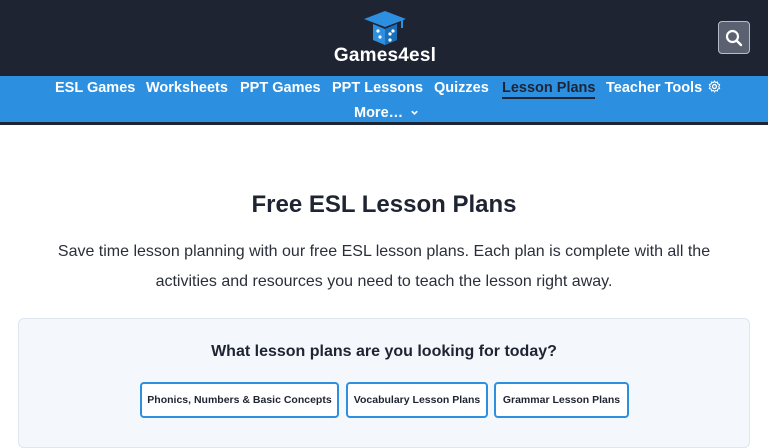 The width and height of the screenshot is (768, 448). I want to click on option-grammar-lesson-plans: Grammar Lesson Plans, so click(561, 400).